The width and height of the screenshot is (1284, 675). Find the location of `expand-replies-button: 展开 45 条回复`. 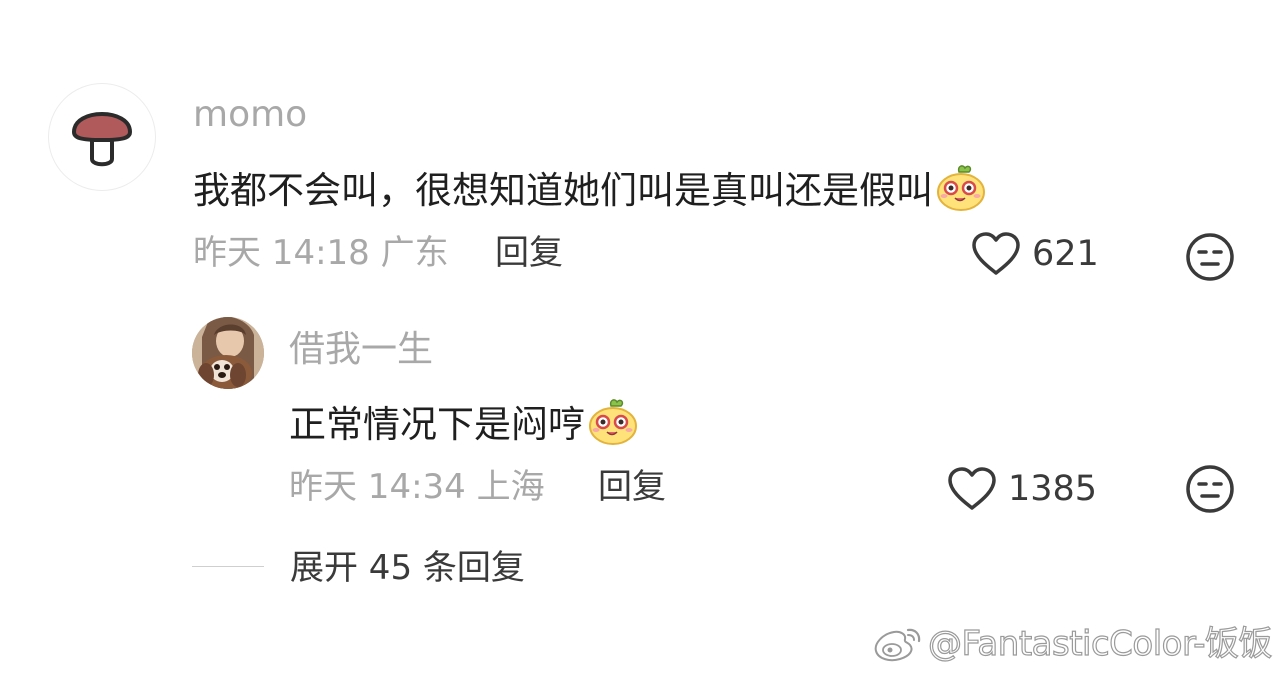

expand-replies-button: 展开 45 条回复 is located at coordinates (407, 568).